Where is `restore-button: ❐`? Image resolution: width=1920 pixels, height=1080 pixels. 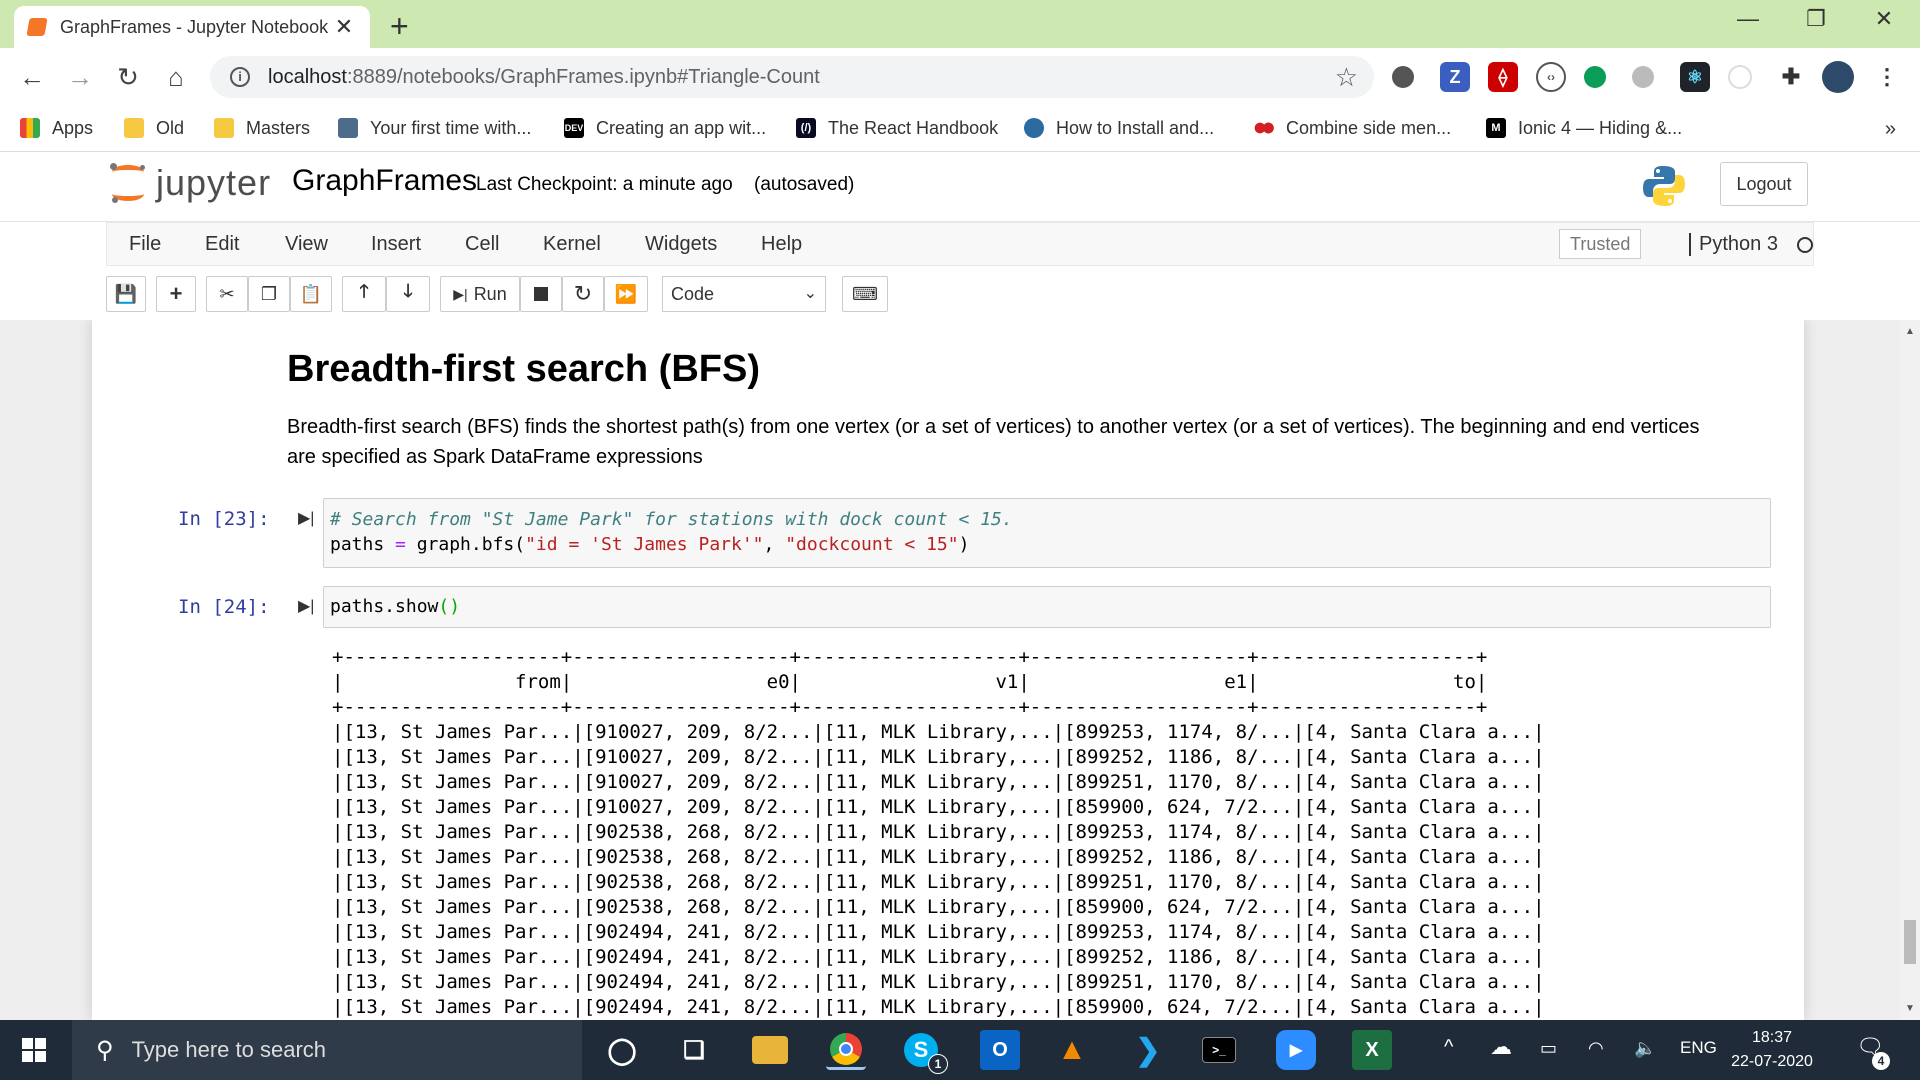 restore-button: ❐ is located at coordinates (1816, 19).